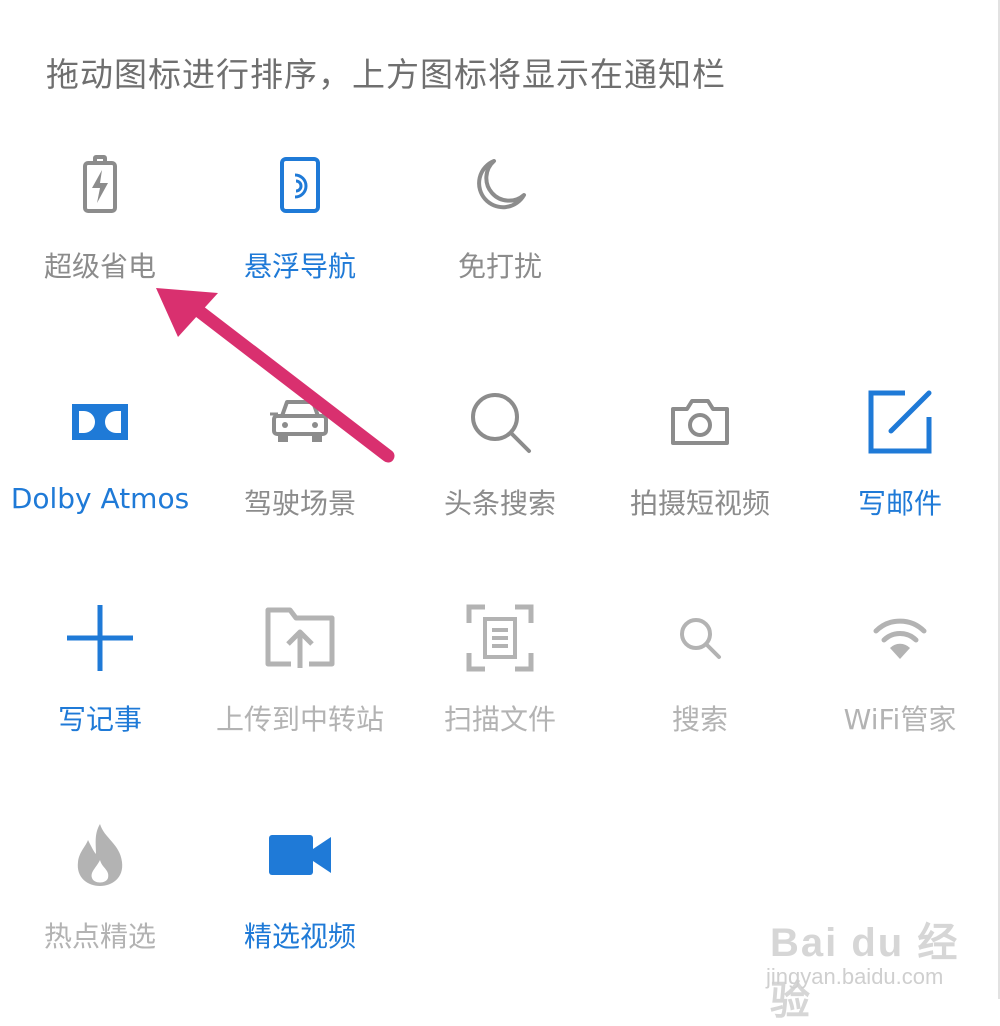 This screenshot has height=1026, width=1000. I want to click on dolby-icon, so click(100, 422).